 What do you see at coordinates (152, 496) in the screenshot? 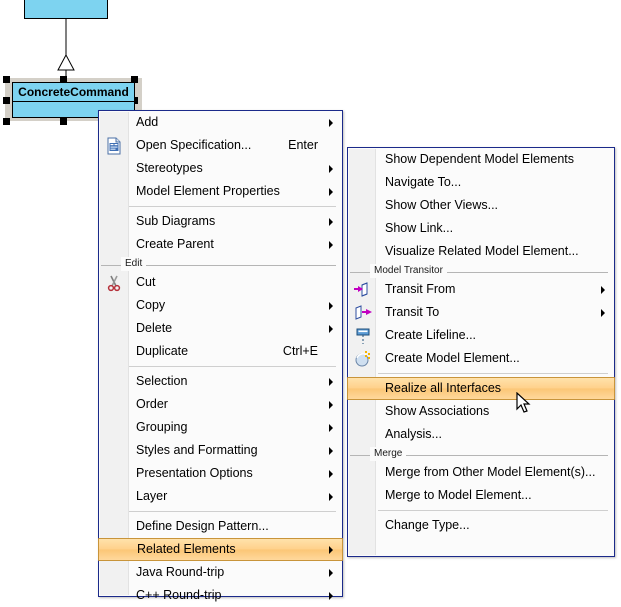
I see `menu-item-label: Layer` at bounding box center [152, 496].